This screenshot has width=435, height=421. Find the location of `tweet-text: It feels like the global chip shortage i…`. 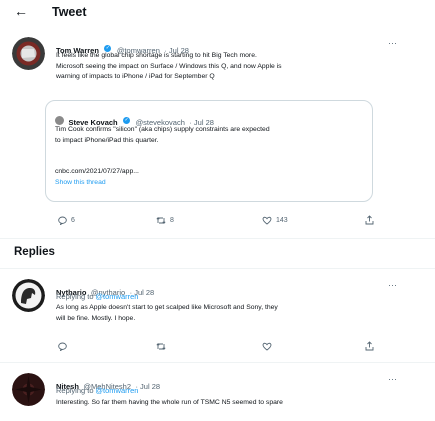

tweet-text: It feels like the global chip shortage i… is located at coordinates (223, 67).